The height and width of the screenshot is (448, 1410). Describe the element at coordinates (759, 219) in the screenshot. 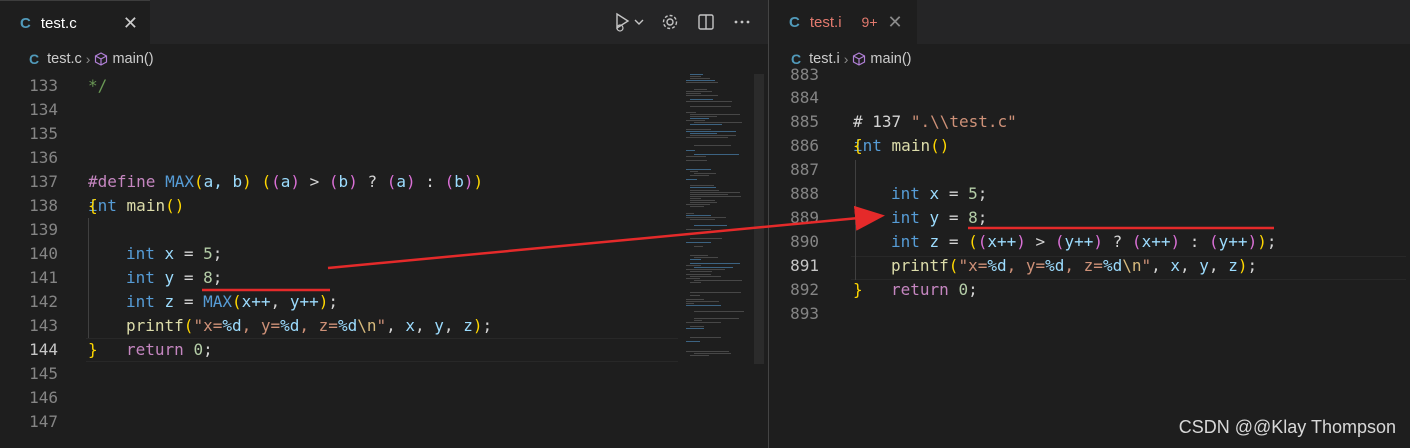

I see `scroll-thumb` at that location.